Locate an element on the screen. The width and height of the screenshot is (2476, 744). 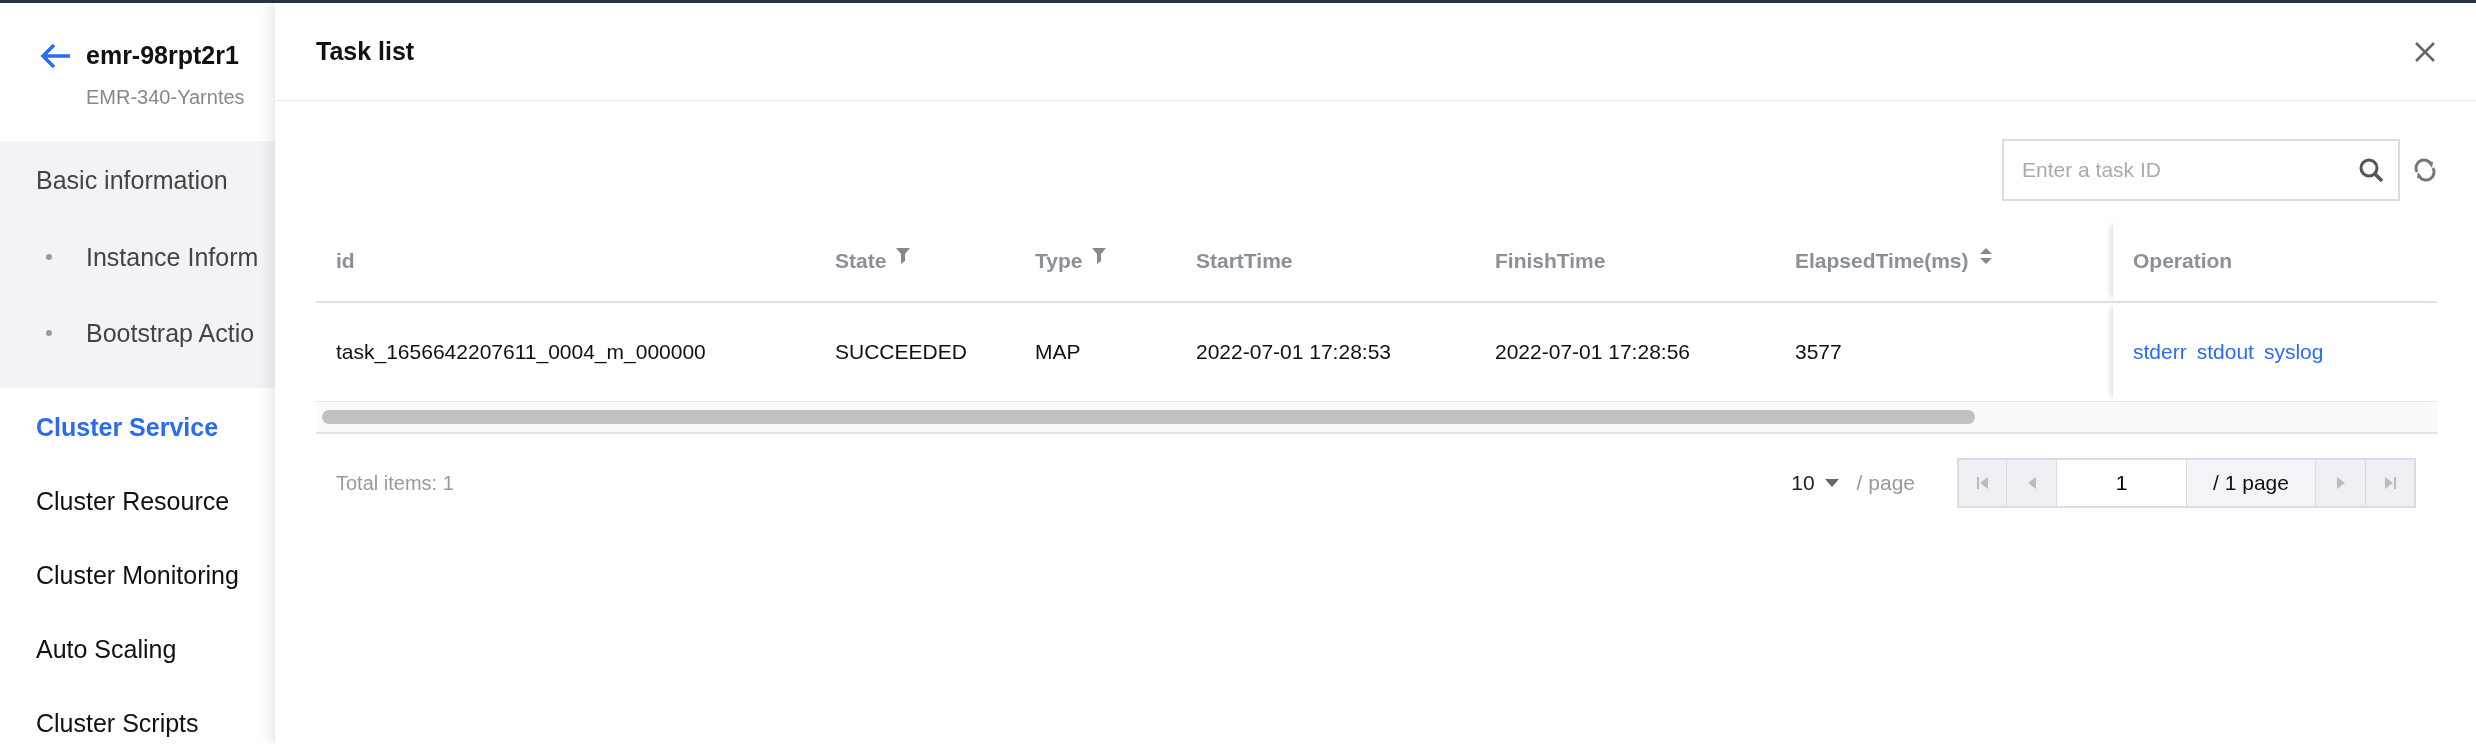
table-cell: SUCCEEDED is located at coordinates (901, 352).